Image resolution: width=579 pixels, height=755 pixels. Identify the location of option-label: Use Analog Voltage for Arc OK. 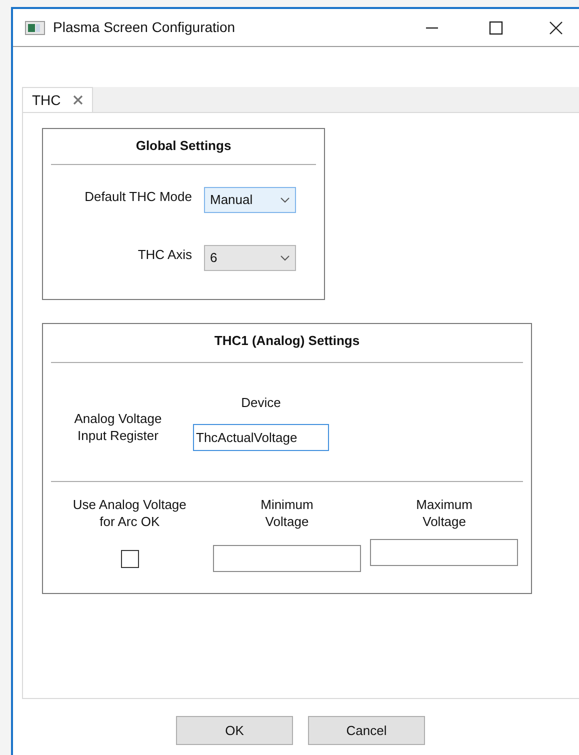
(130, 513).